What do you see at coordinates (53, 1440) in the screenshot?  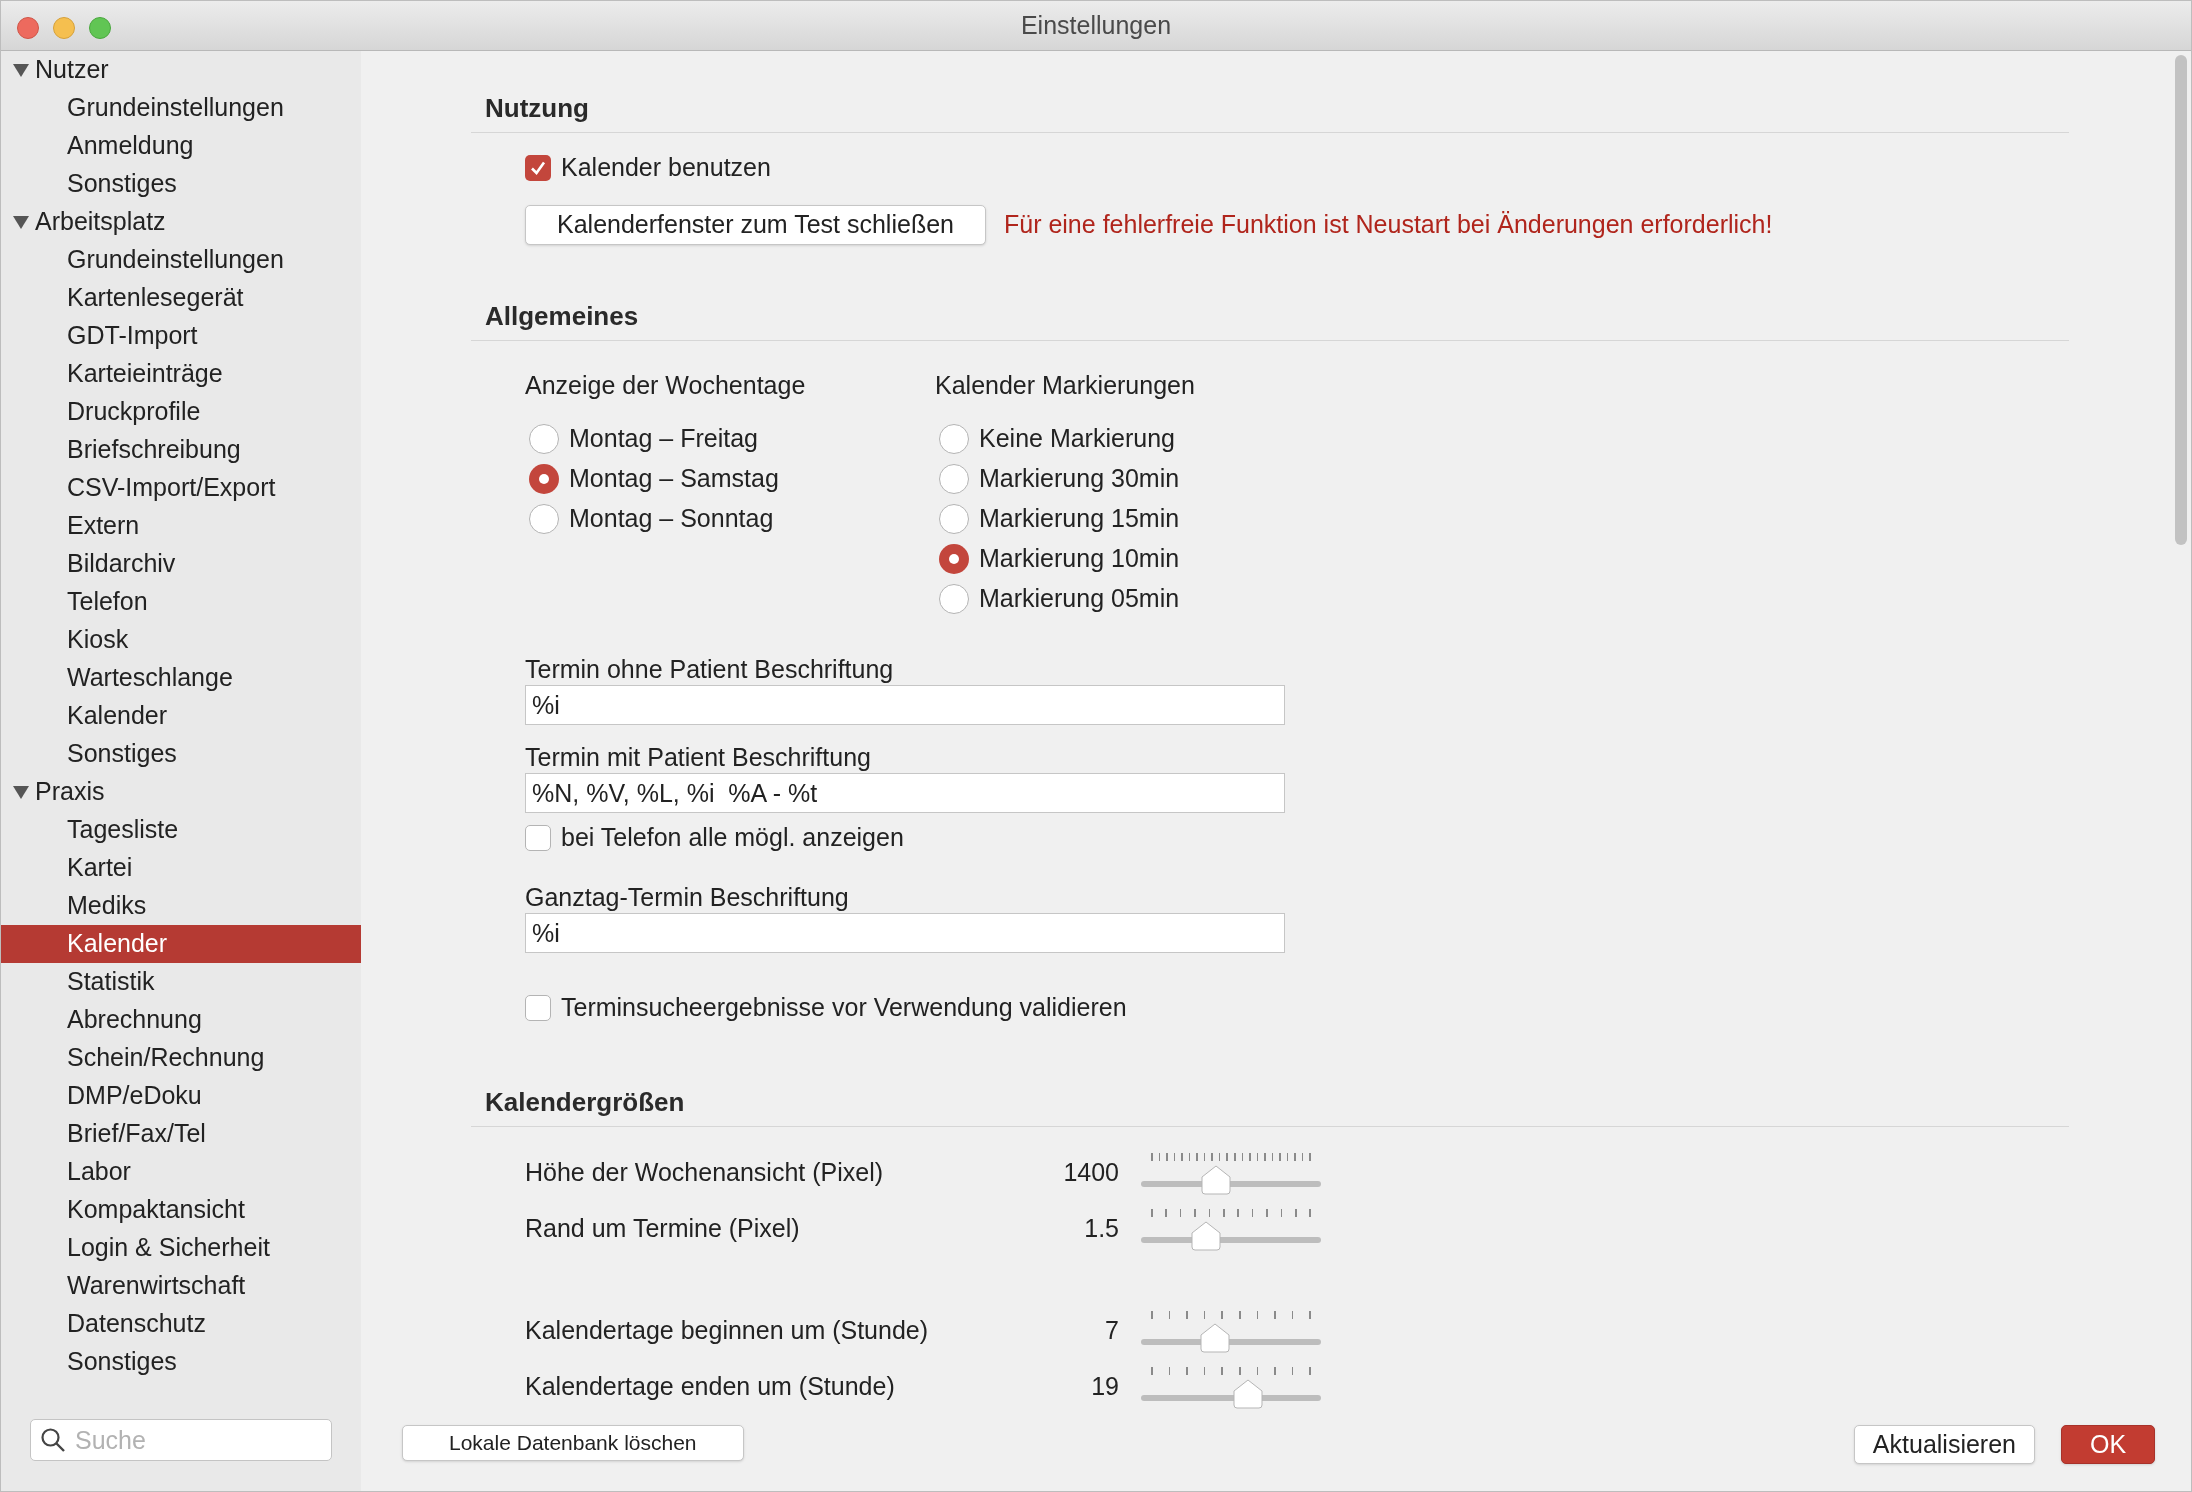 I see `search-icon` at bounding box center [53, 1440].